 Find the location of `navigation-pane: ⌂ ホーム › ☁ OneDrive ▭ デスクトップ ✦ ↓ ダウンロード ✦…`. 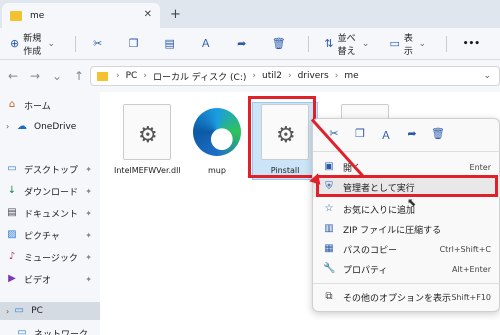

navigation-pane: ⌂ ホーム › ☁ OneDrive ▭ デスクトップ ✦ ↓ ダウンロード ✦… is located at coordinates (50, 213).